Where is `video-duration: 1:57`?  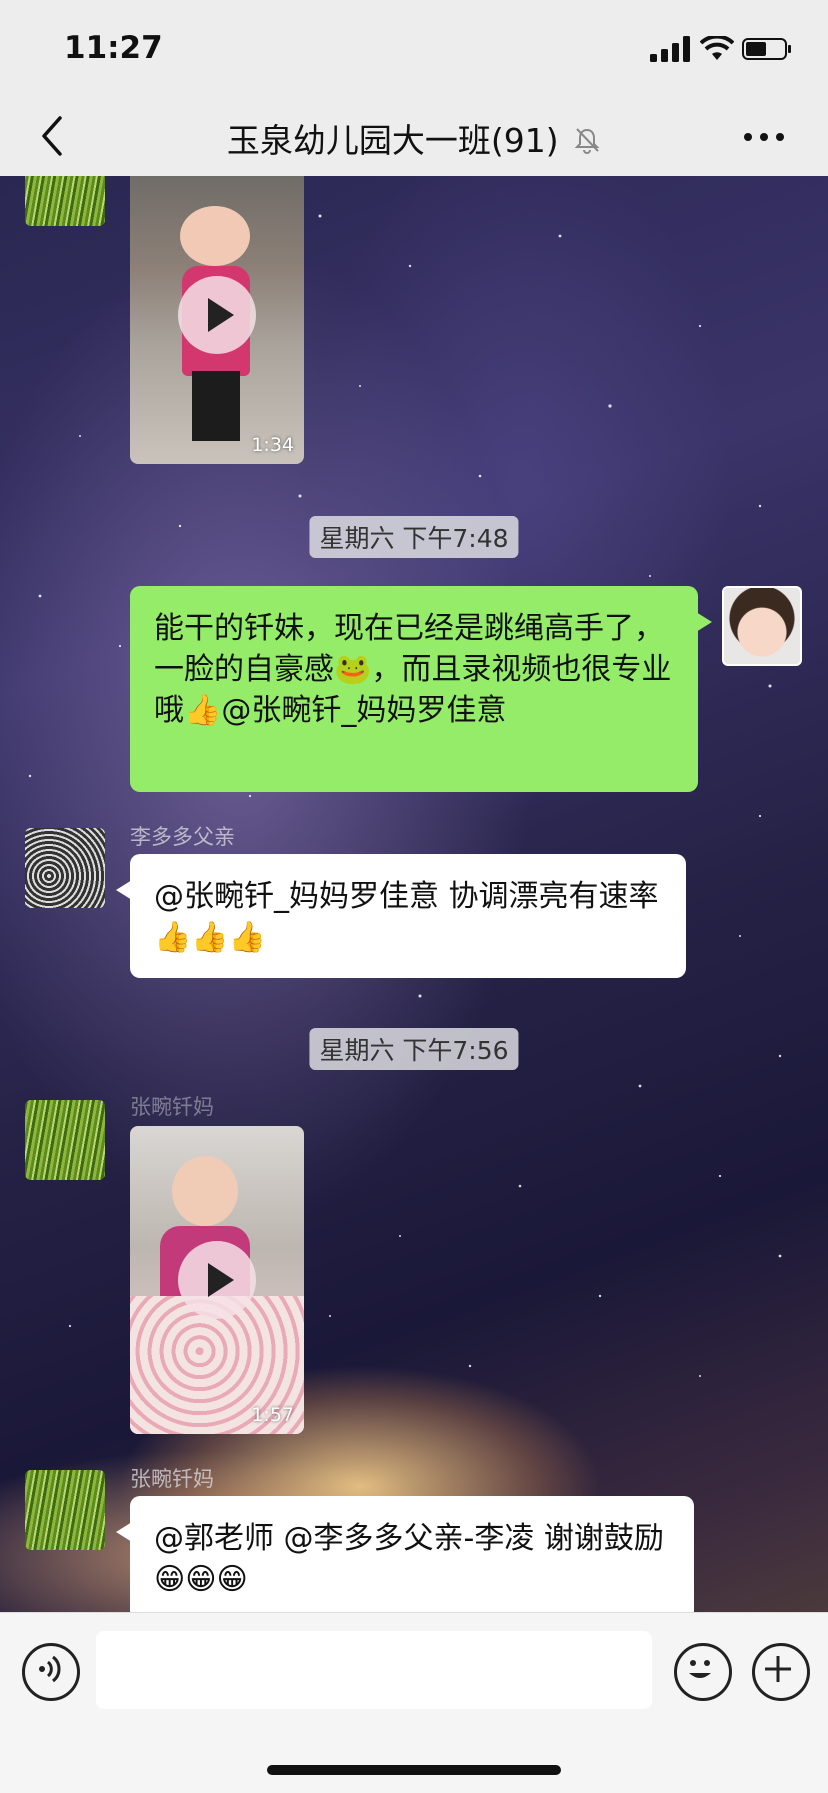
video-duration: 1:57 is located at coordinates (272, 1415).